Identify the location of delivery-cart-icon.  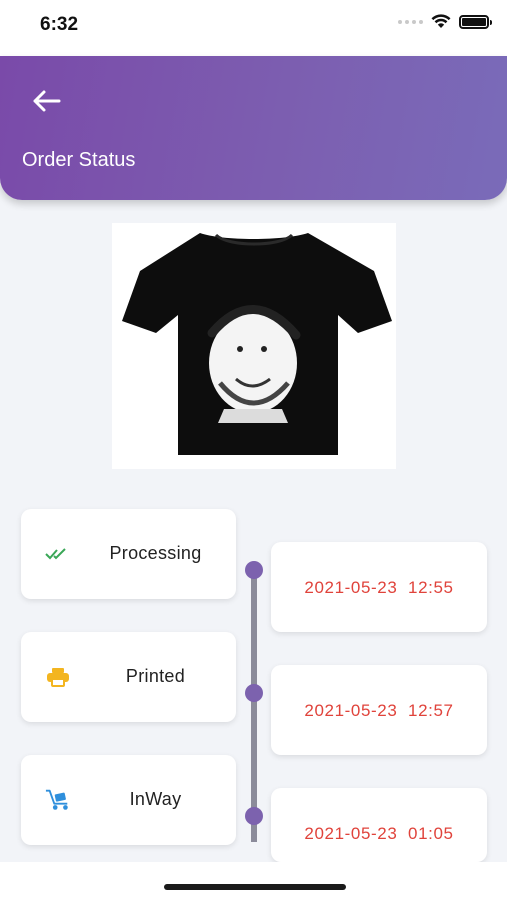
(58, 800).